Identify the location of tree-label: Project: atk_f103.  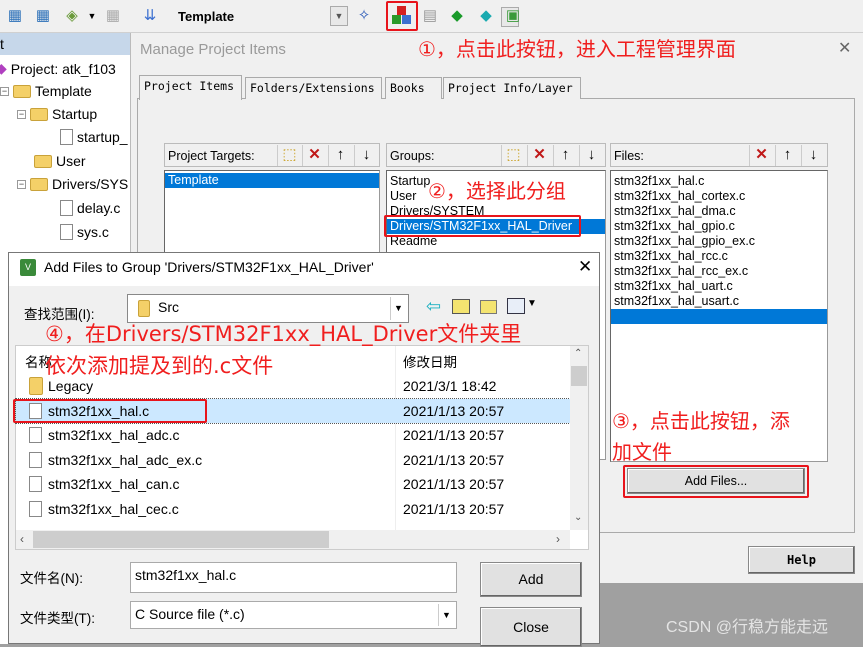
(63, 68).